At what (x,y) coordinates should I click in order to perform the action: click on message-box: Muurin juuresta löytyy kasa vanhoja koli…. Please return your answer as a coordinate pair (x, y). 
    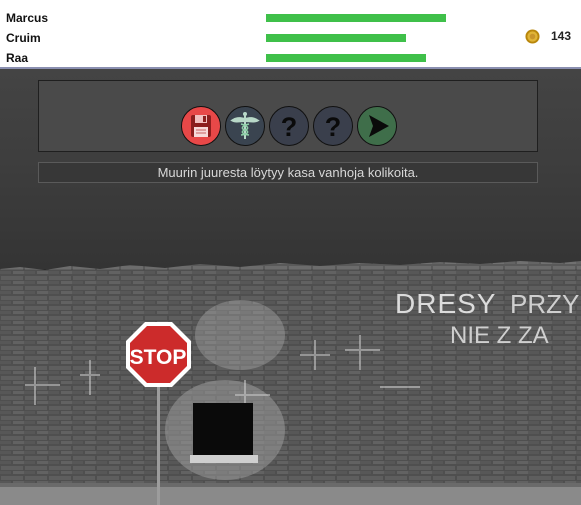
    Looking at the image, I should click on (288, 172).